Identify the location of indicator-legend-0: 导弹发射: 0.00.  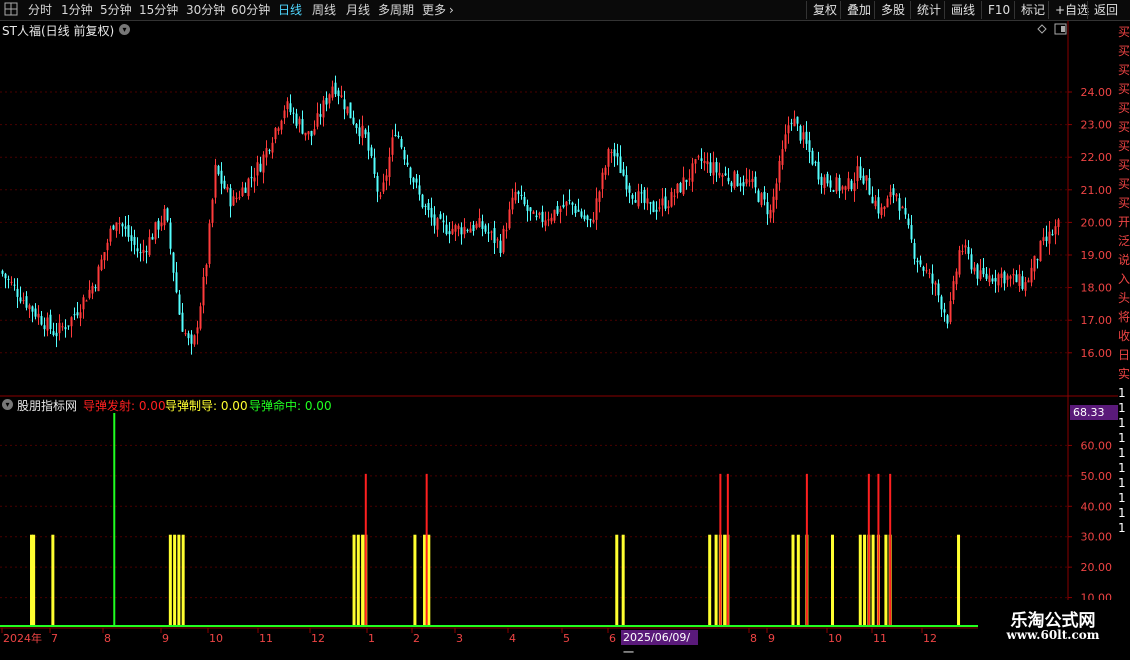
(124, 406).